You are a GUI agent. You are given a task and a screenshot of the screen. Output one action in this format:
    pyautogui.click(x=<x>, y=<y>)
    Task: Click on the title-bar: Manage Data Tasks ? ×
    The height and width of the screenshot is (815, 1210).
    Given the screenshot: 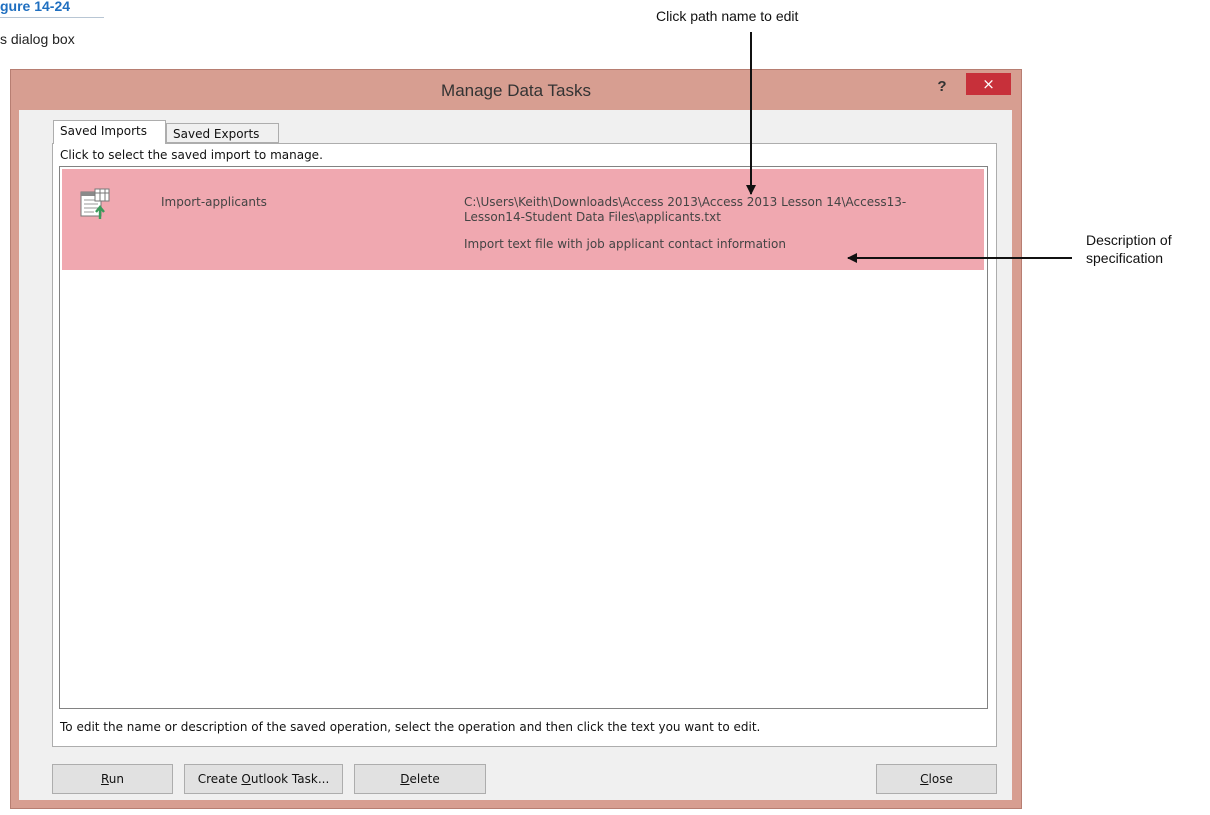 What is the action you would take?
    pyautogui.click(x=516, y=90)
    